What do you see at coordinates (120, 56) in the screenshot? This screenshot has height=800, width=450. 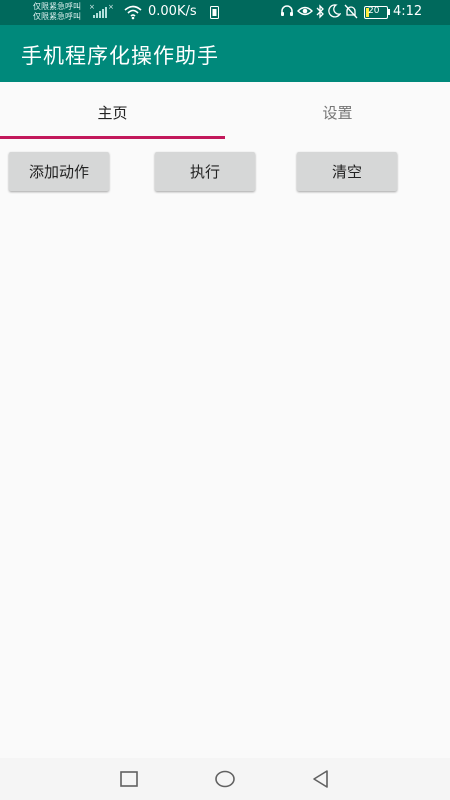 I see `app-title: 手机程序化操作助手` at bounding box center [120, 56].